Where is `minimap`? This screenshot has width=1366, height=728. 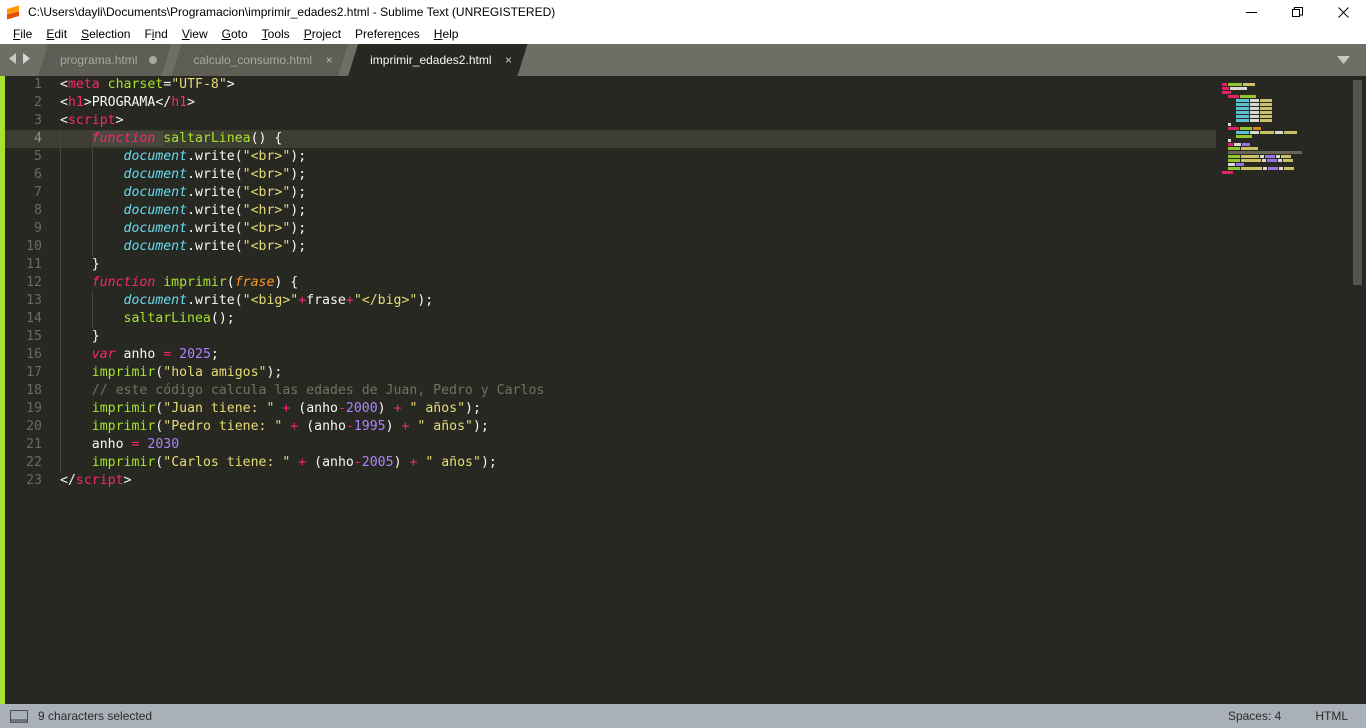 minimap is located at coordinates (1283, 390).